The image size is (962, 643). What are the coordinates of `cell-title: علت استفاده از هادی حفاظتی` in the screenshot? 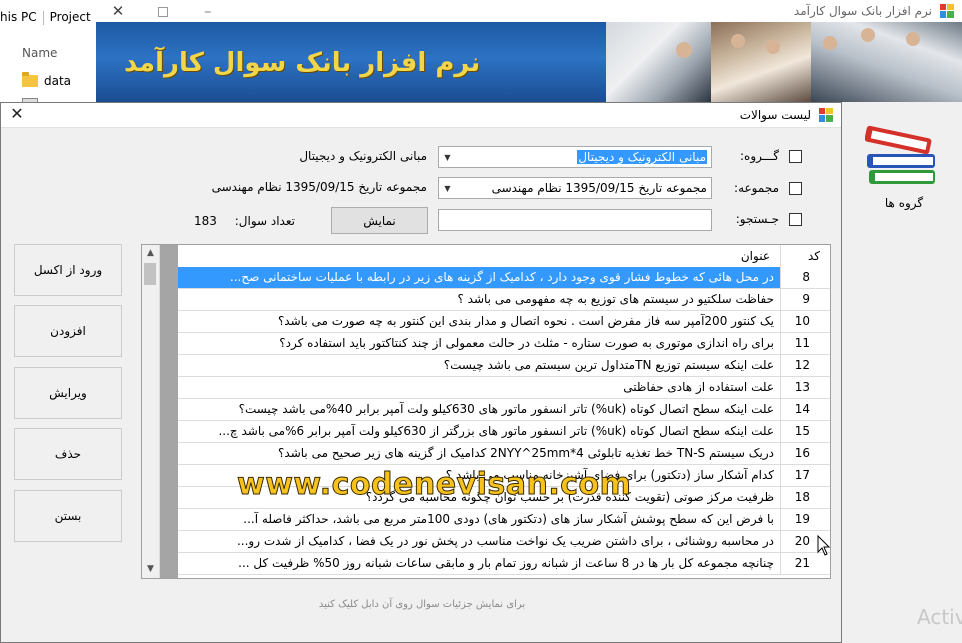 It's located at (479, 387).